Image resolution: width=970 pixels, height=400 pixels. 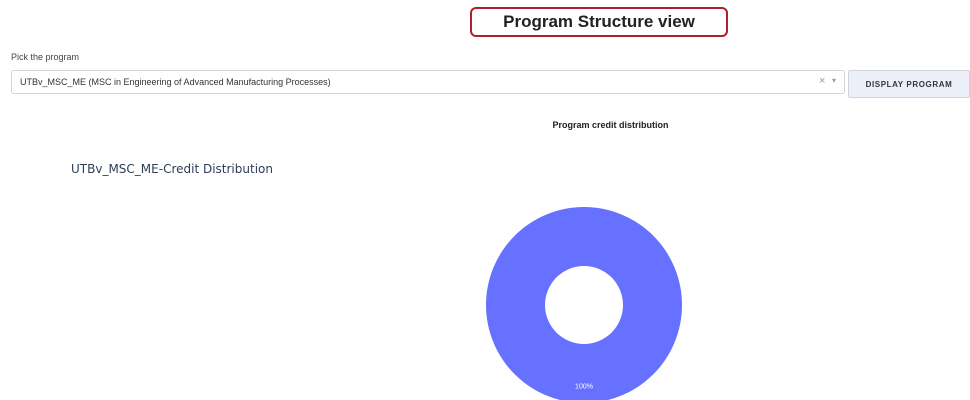 I want to click on donut-slice, so click(x=584, y=303).